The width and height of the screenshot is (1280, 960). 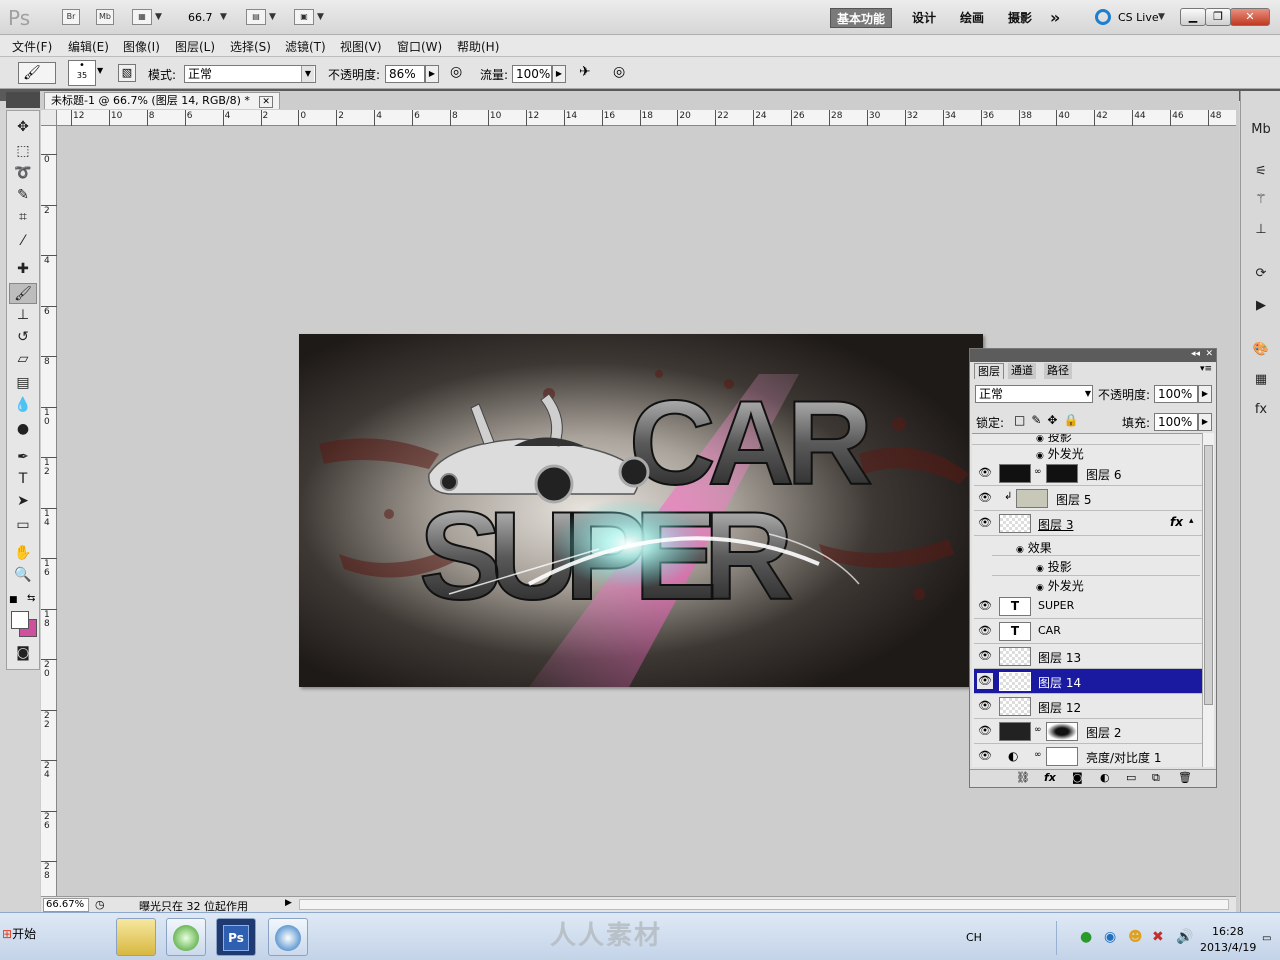 What do you see at coordinates (1261, 200) in the screenshot?
I see `brush-panel-icon: ⚚` at bounding box center [1261, 200].